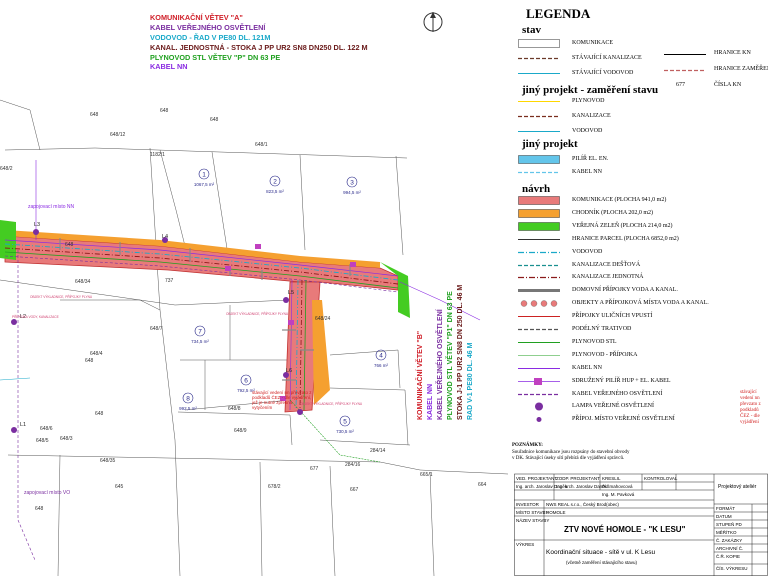 This screenshot has width=768, height=576. Describe the element at coordinates (66, 439) in the screenshot. I see `parcel-label: 648/3` at that location.